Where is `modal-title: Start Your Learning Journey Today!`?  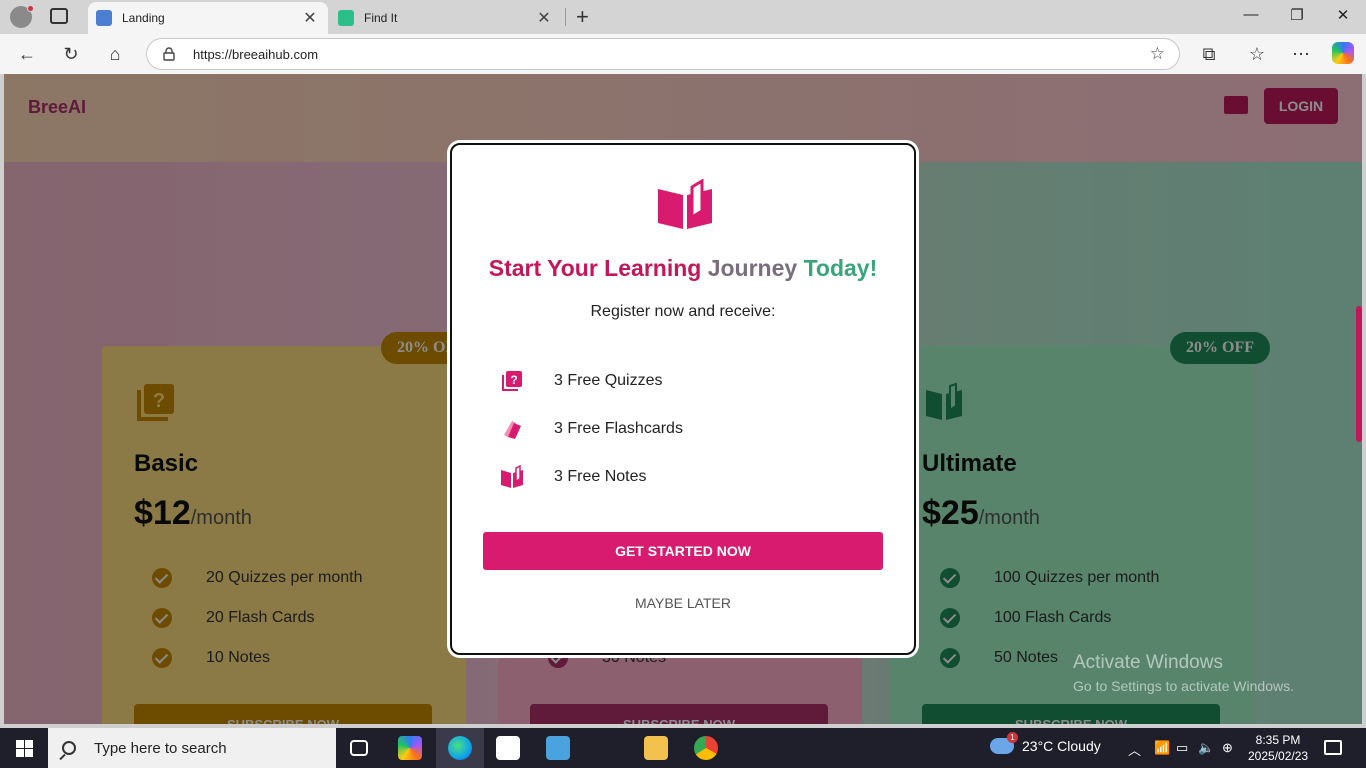
modal-title: Start Your Learning Journey Today! is located at coordinates (683, 268).